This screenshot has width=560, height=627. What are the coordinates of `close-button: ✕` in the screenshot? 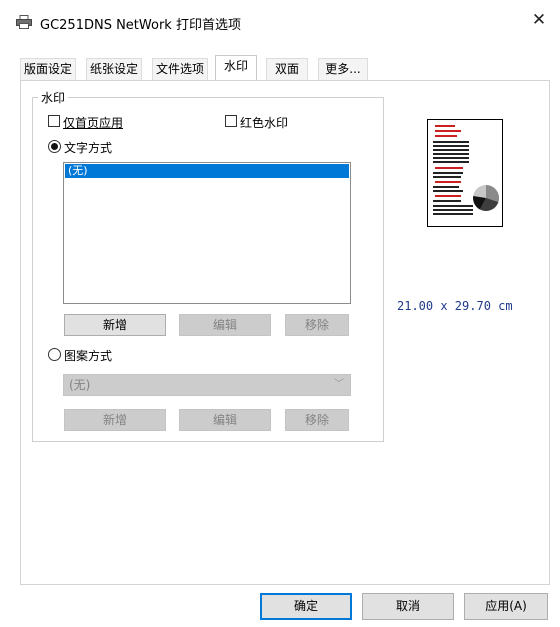 It's located at (539, 21).